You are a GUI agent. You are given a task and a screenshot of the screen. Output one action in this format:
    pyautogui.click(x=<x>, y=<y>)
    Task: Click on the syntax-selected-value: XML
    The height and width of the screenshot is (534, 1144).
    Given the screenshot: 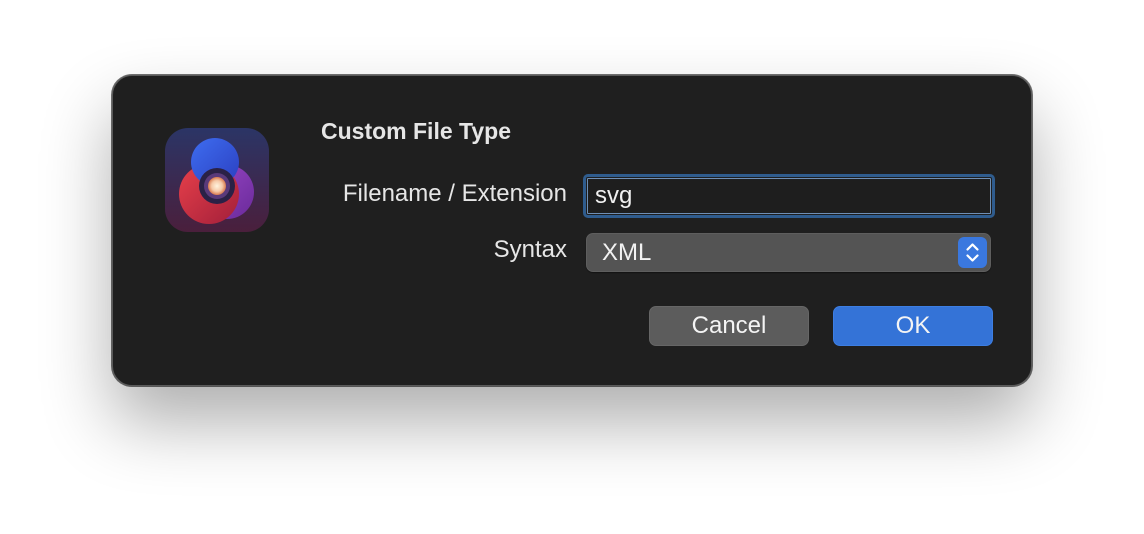 What is the action you would take?
    pyautogui.click(x=627, y=252)
    